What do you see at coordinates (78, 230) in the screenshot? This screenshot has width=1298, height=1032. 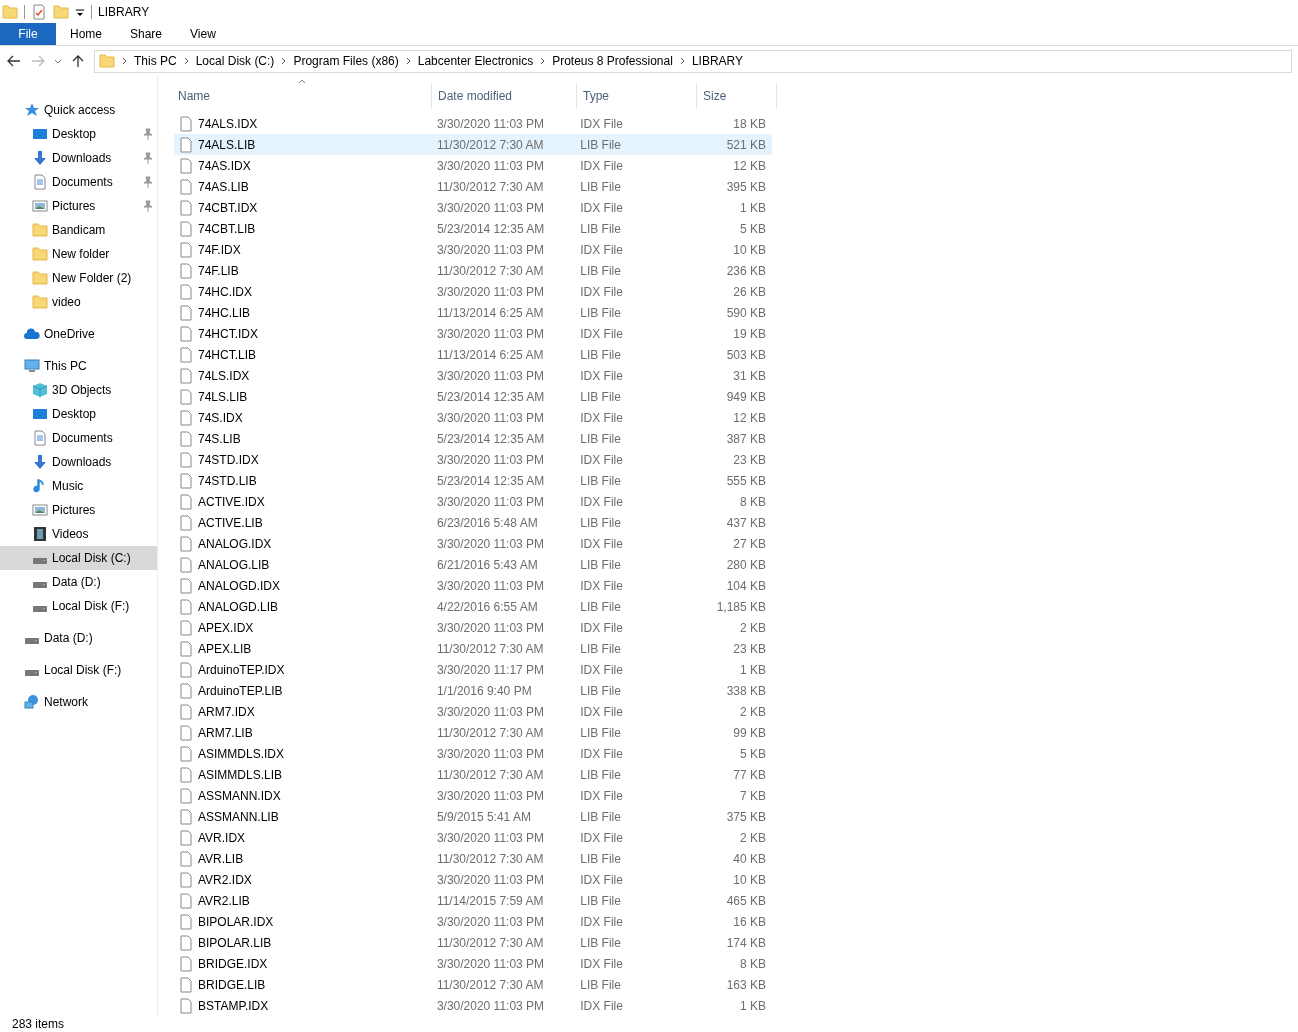 I see `sidebar-item: Bandicam` at bounding box center [78, 230].